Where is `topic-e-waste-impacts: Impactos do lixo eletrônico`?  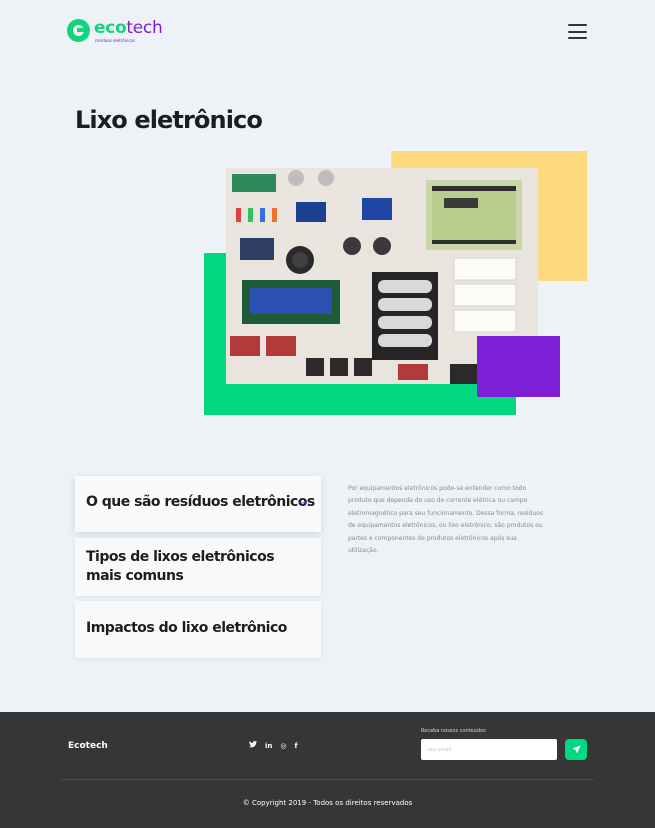
topic-e-waste-impacts: Impactos do lixo eletrônico is located at coordinates (198, 629).